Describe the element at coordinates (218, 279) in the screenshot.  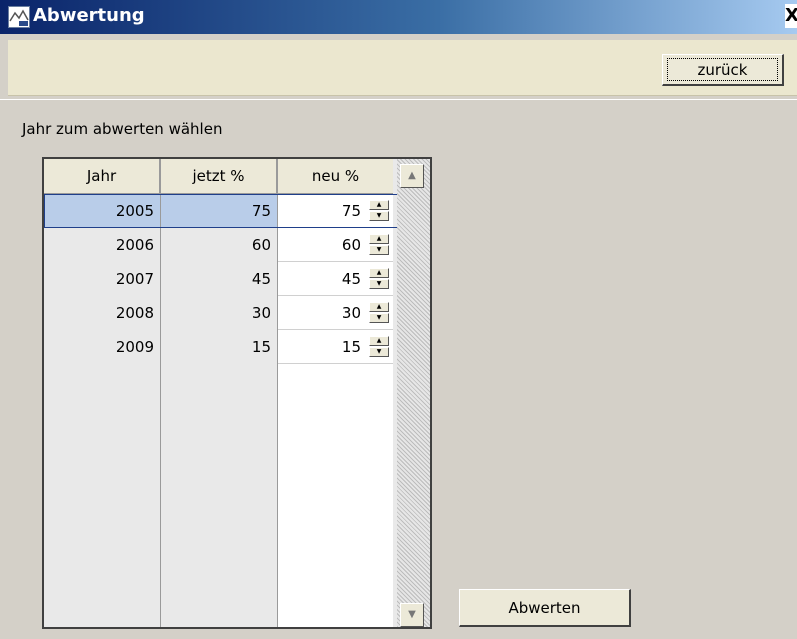
I see `table-row: 2007 45 45 ▲ ▼` at that location.